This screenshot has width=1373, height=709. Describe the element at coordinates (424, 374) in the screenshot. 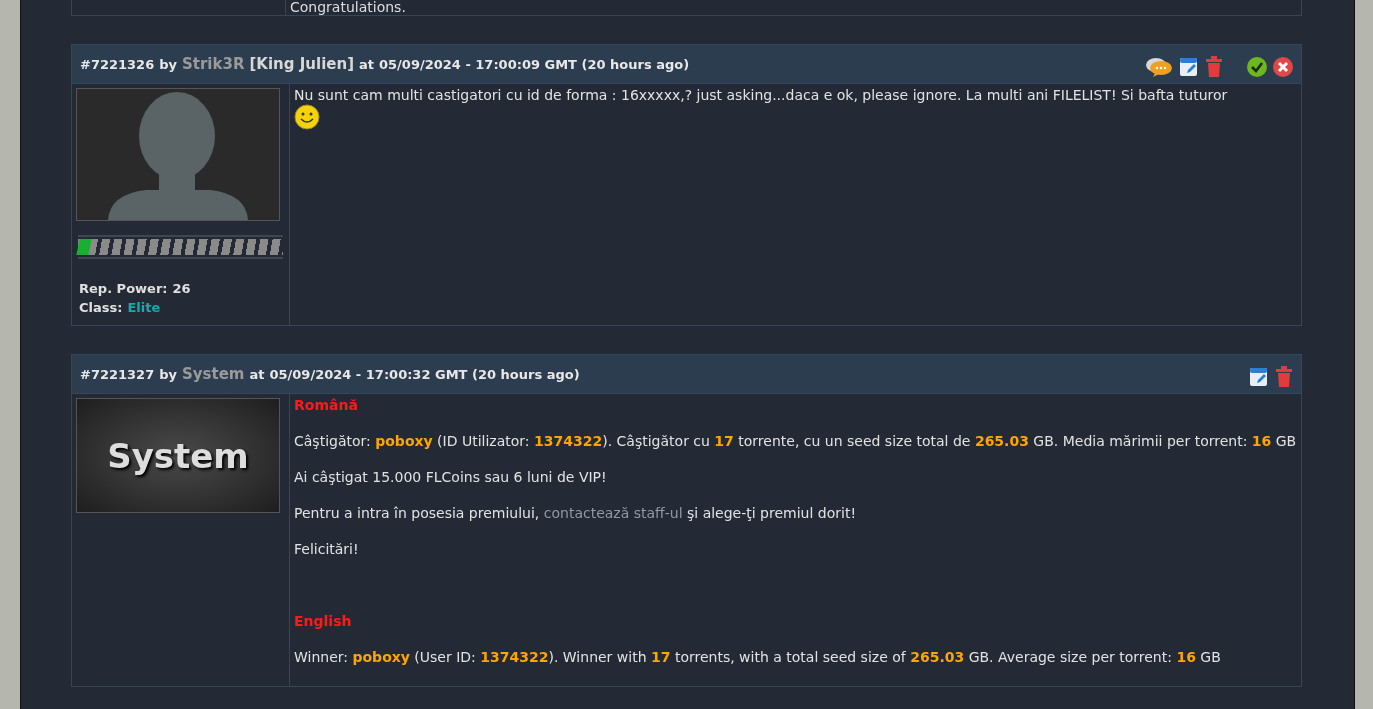

I see `post-date: 05/09/2024 - 17:00:32 GMT (20 hours ago)` at that location.